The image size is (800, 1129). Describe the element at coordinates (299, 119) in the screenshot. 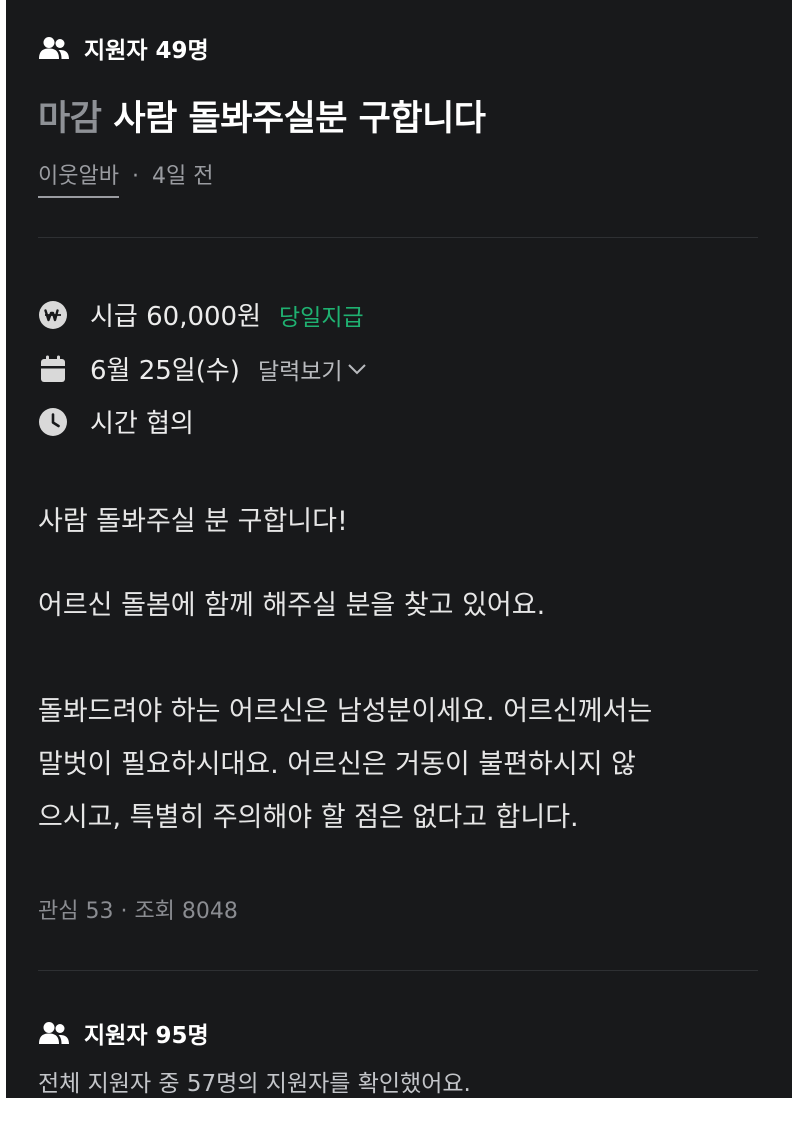

I see `post-title-text: 사람 돌봐주실분 구합니다` at that location.